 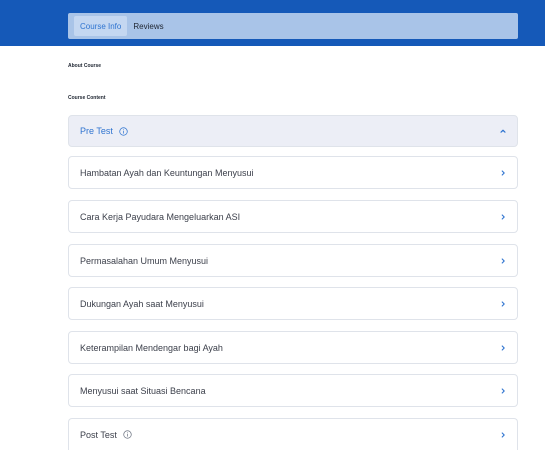 I want to click on course-content-heading: Course Content, so click(x=87, y=98).